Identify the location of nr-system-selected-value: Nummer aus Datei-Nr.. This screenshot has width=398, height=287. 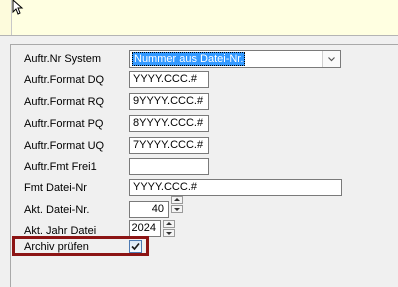
(189, 59).